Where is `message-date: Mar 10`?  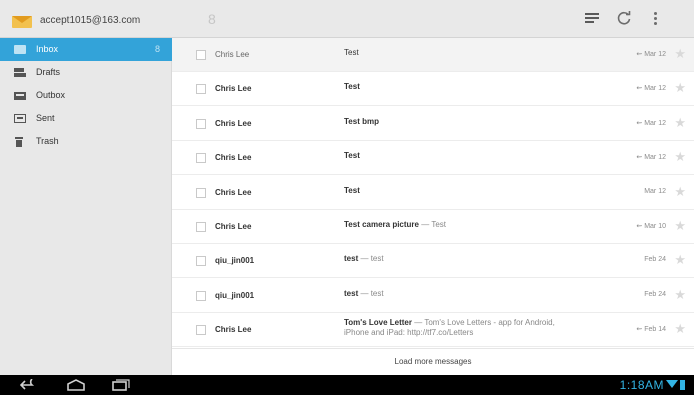 message-date: Mar 10 is located at coordinates (655, 226).